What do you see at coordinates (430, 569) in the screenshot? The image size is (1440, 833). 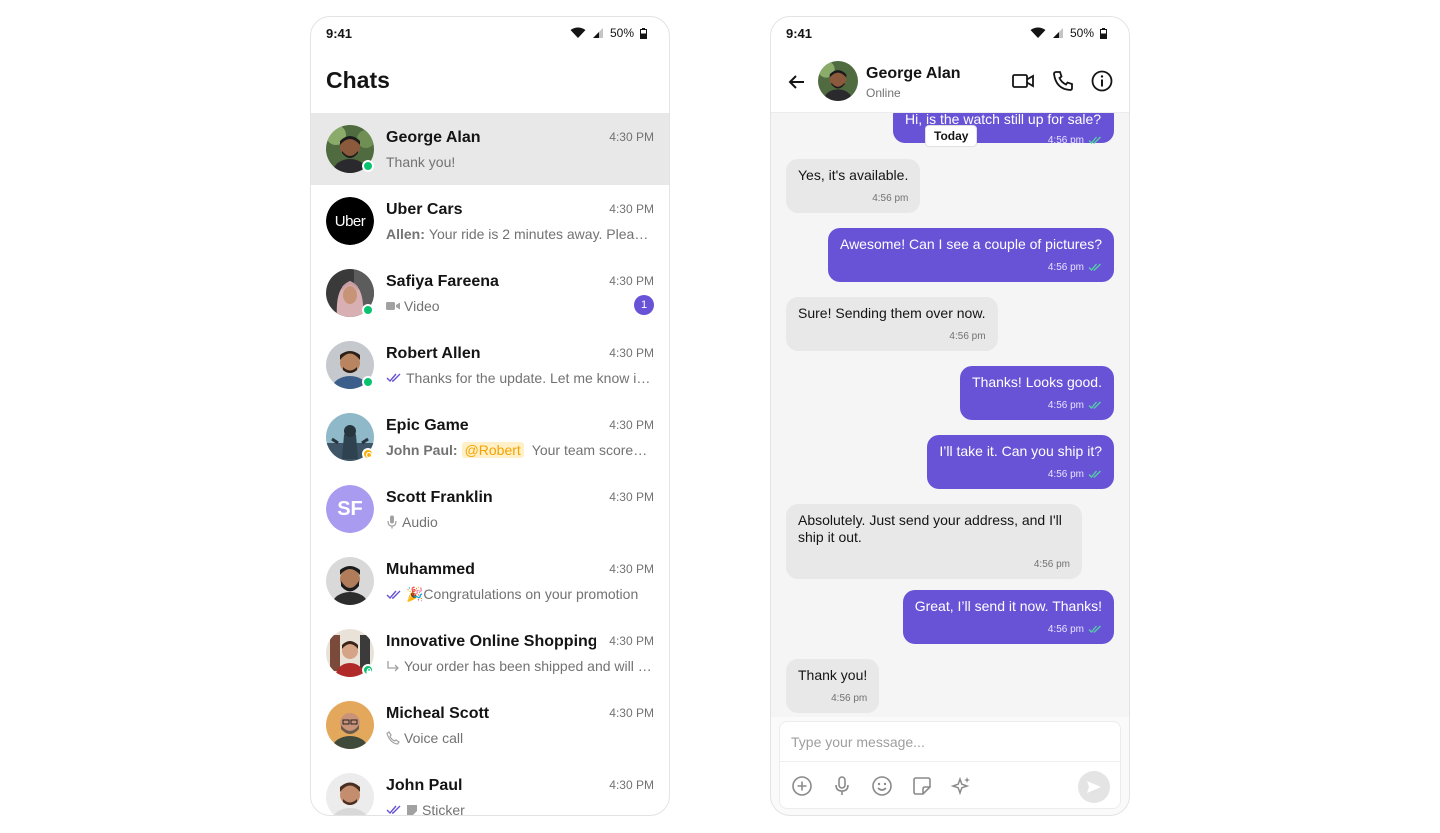 I see `chat-name: Muhammed` at bounding box center [430, 569].